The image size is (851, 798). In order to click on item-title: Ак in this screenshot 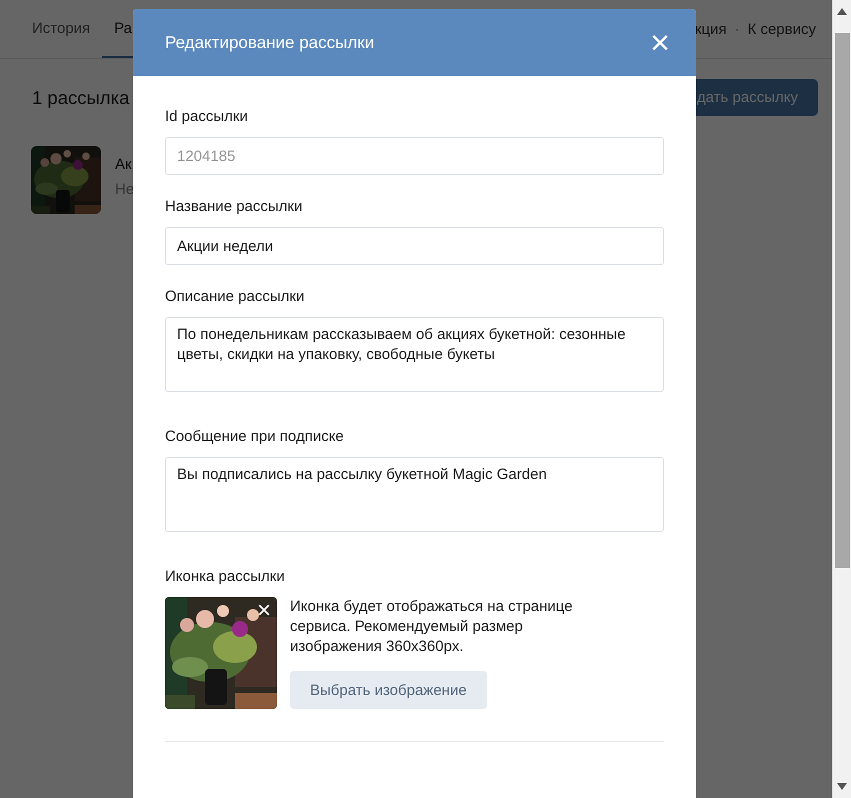, I will do `click(124, 164)`.